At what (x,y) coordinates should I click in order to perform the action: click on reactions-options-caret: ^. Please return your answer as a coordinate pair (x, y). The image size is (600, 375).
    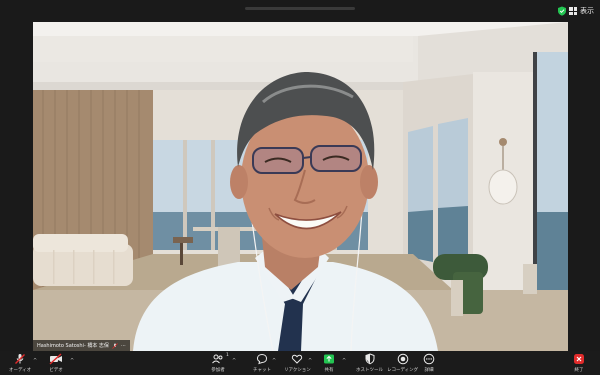
    Looking at the image, I should click on (310, 361).